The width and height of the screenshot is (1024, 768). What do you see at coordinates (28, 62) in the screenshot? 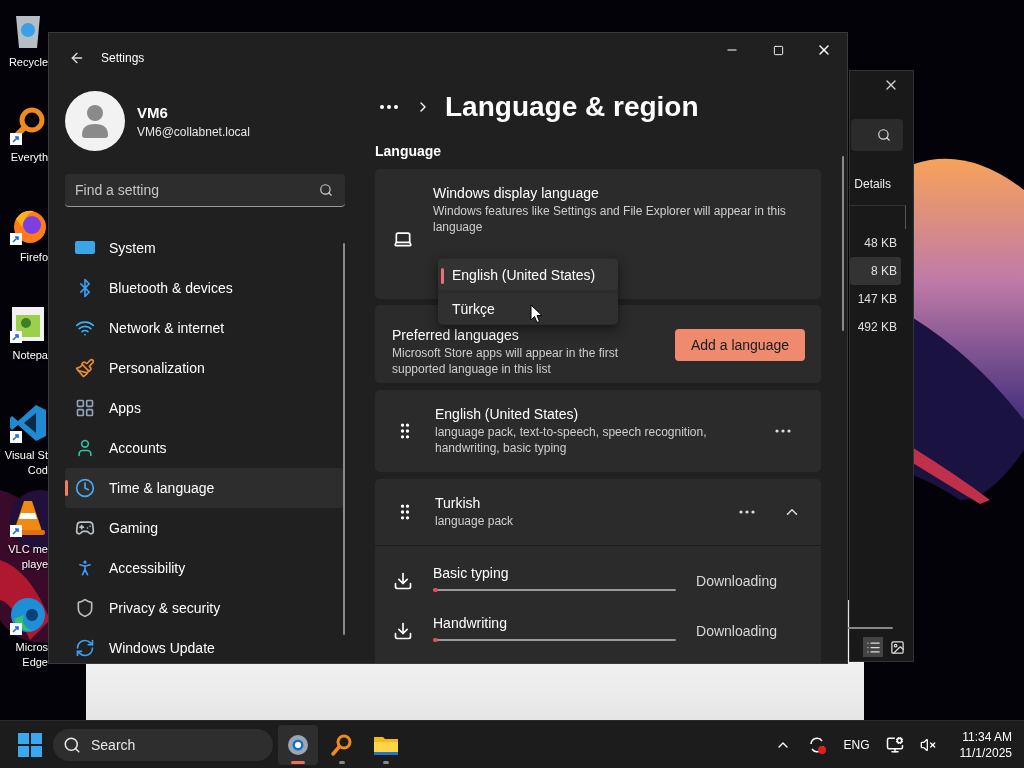
I see `desktop-icon-label: Recycle` at bounding box center [28, 62].